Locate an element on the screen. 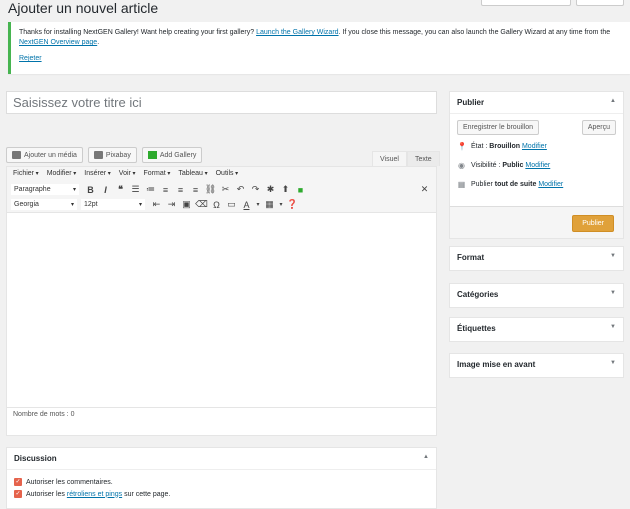 This screenshot has height=509, width=630. post-title-input: Saisissez votre titre ici is located at coordinates (221, 102).